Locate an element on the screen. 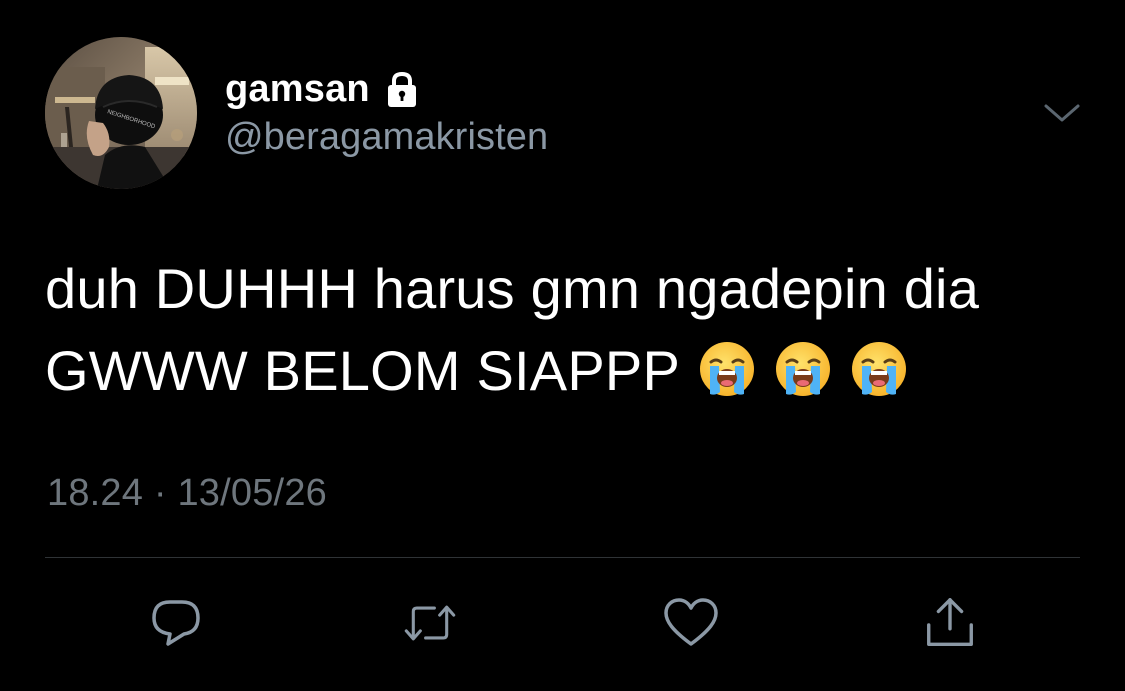 This screenshot has height=691, width=1125. retweet-button is located at coordinates (430, 623).